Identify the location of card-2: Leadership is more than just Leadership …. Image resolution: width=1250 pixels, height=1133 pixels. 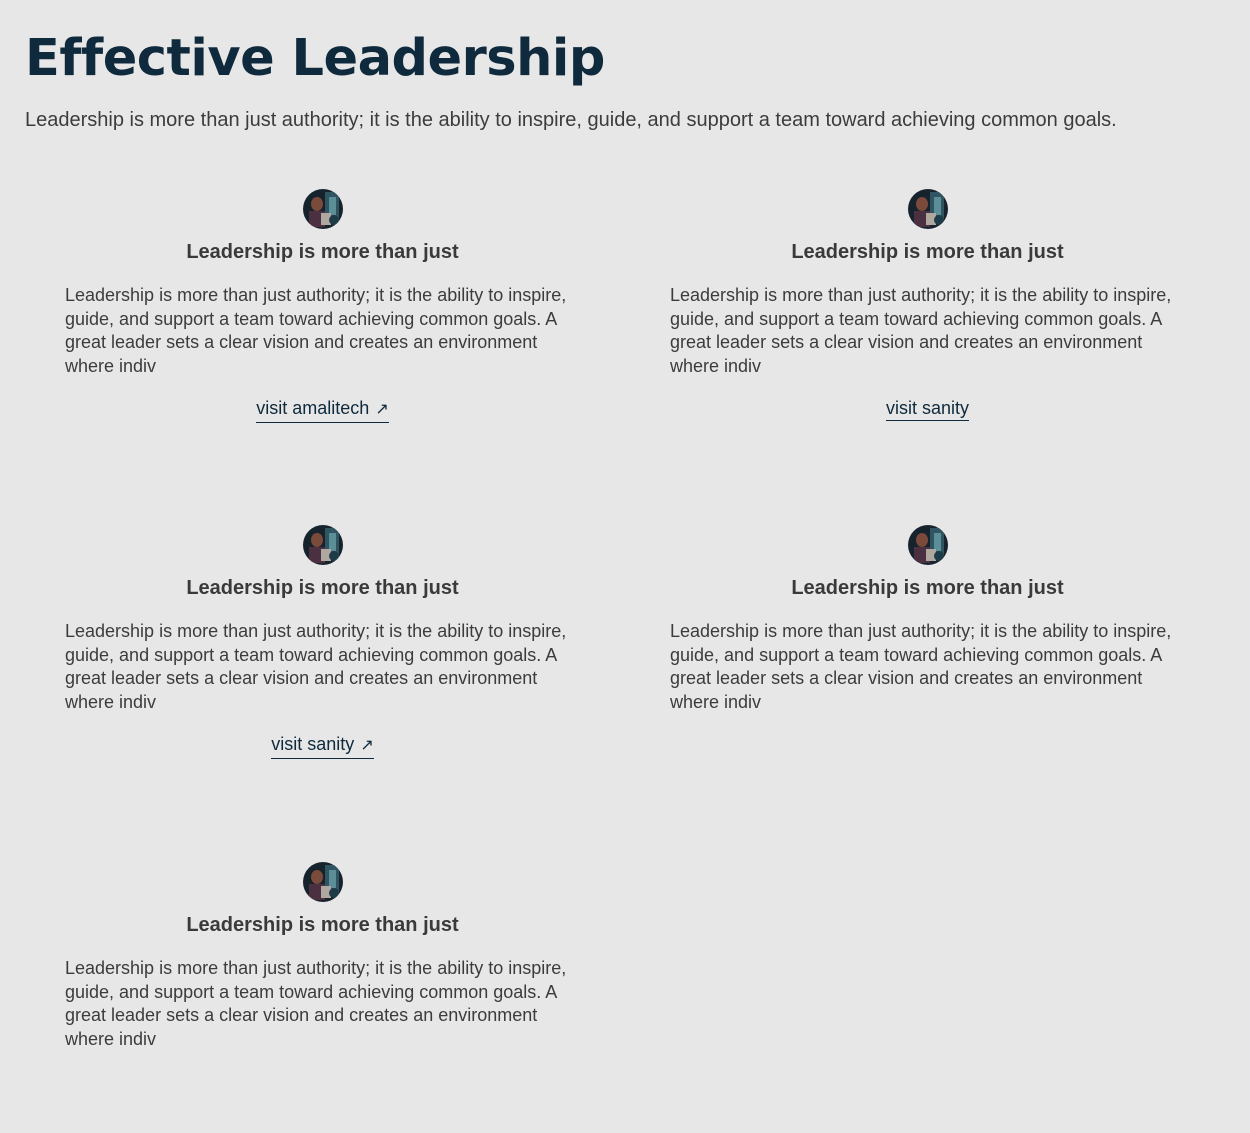
(927, 305).